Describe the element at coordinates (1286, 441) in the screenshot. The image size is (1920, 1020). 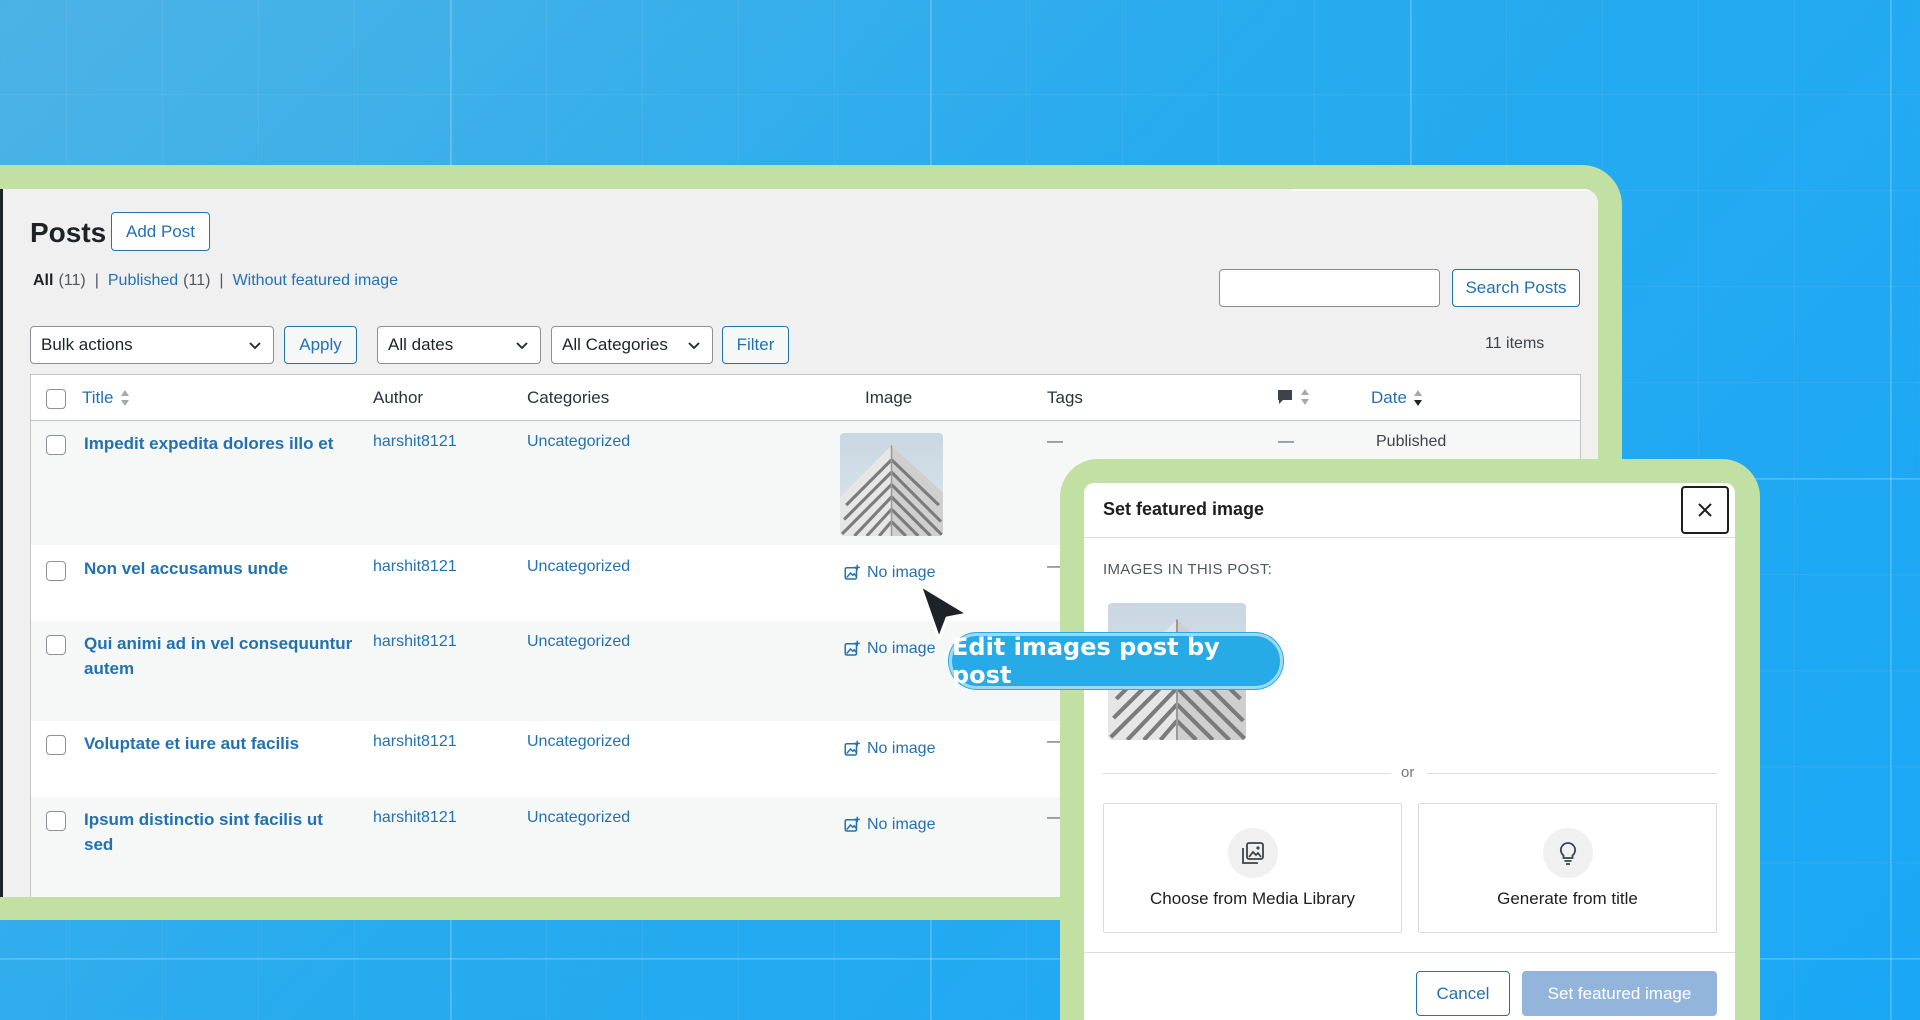
I see `comments-empty: —` at that location.